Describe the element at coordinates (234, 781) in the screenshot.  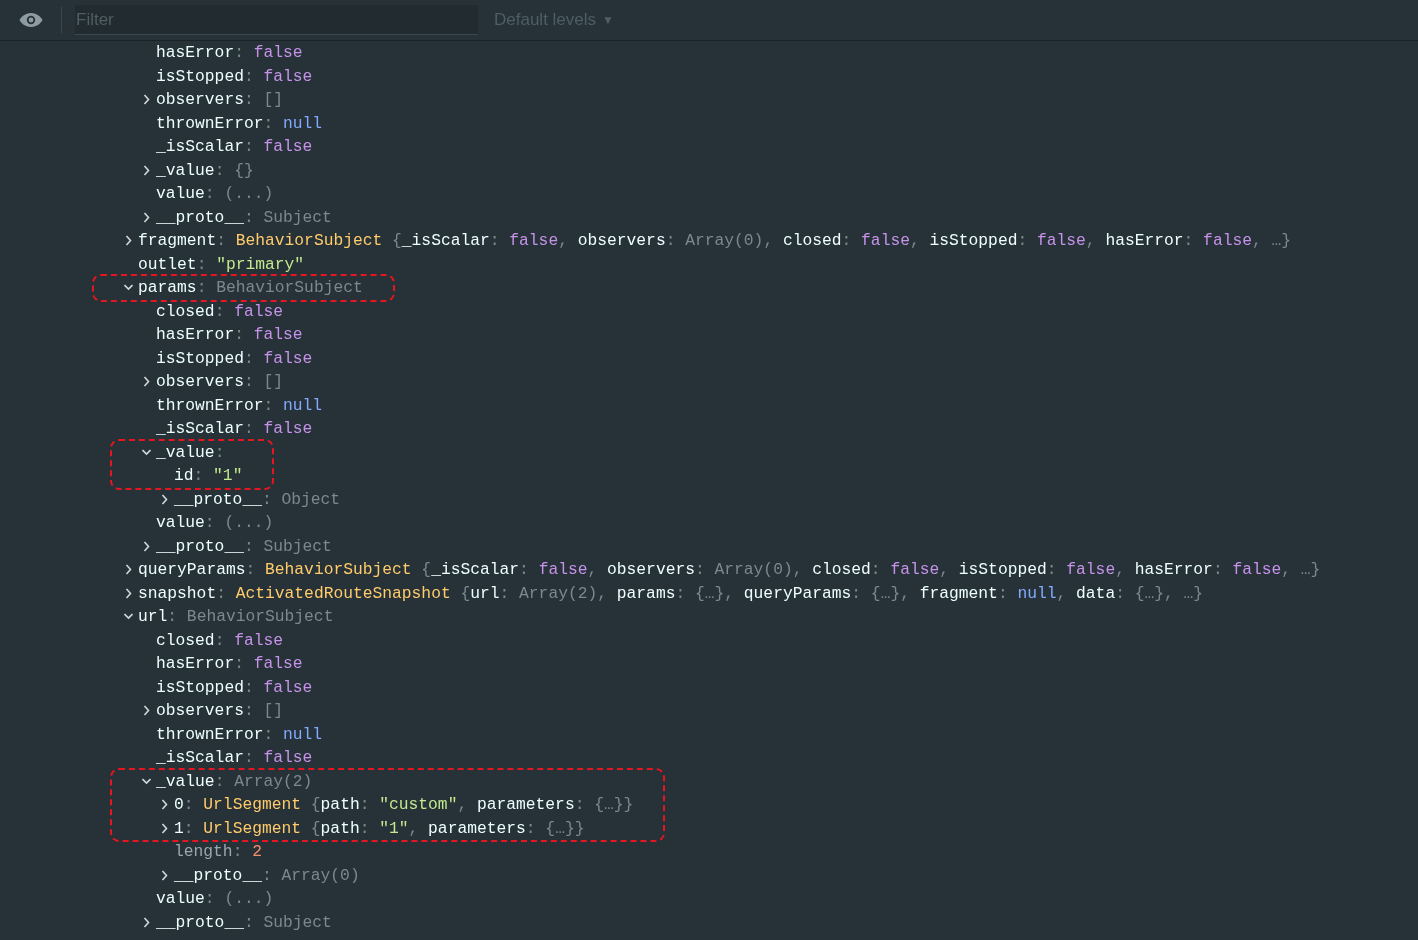
I see `property-text: _value: Array(2)` at that location.